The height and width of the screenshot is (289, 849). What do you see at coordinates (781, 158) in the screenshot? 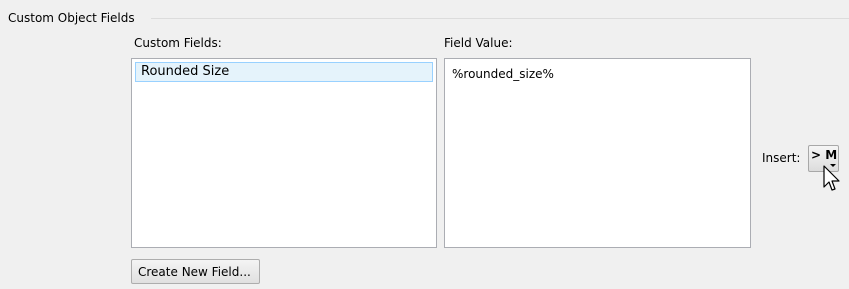
I see `insert-label: Insert:` at bounding box center [781, 158].